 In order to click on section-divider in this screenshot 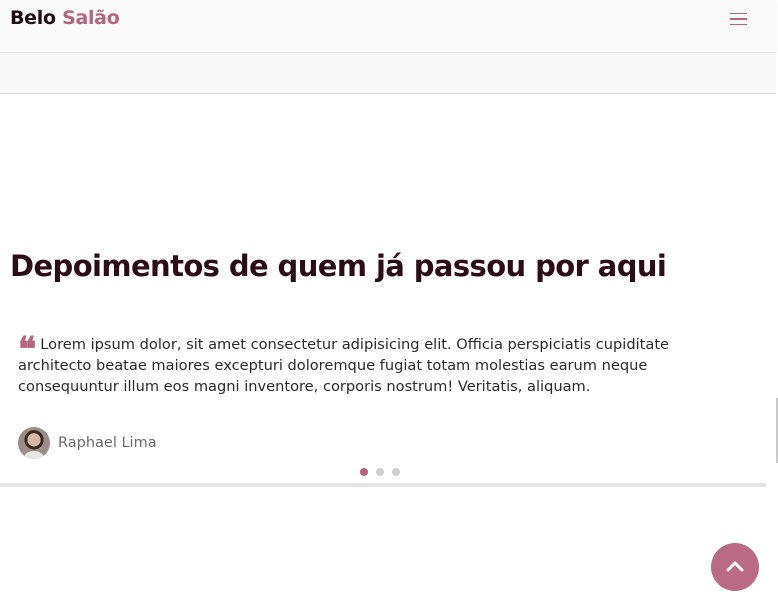, I will do `click(383, 485)`.